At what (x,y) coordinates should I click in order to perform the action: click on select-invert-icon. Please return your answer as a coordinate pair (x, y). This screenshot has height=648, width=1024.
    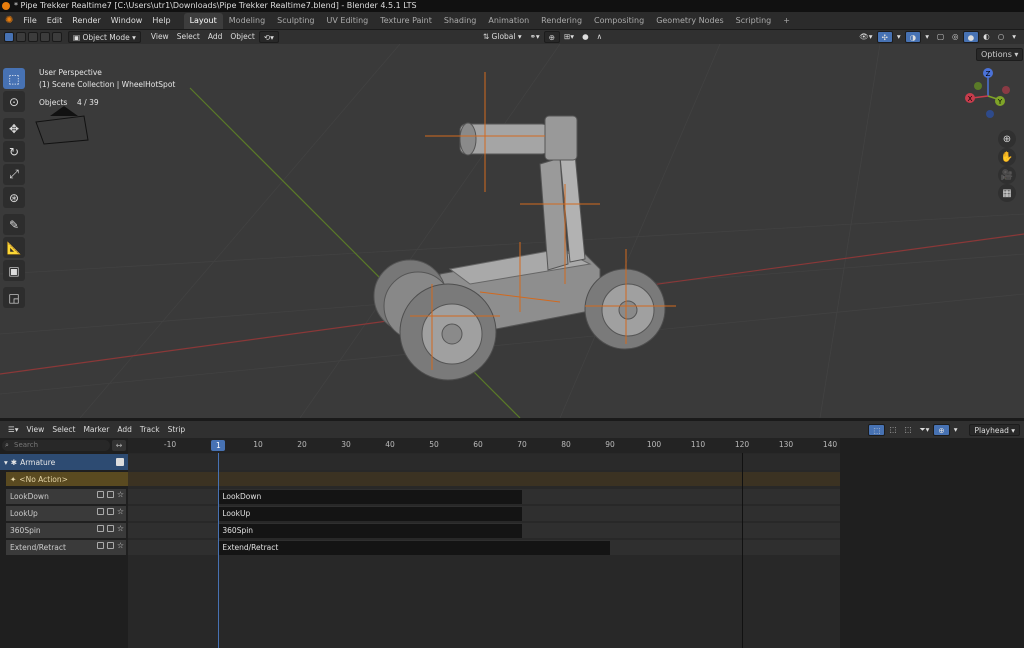
    Looking at the image, I should click on (45, 37).